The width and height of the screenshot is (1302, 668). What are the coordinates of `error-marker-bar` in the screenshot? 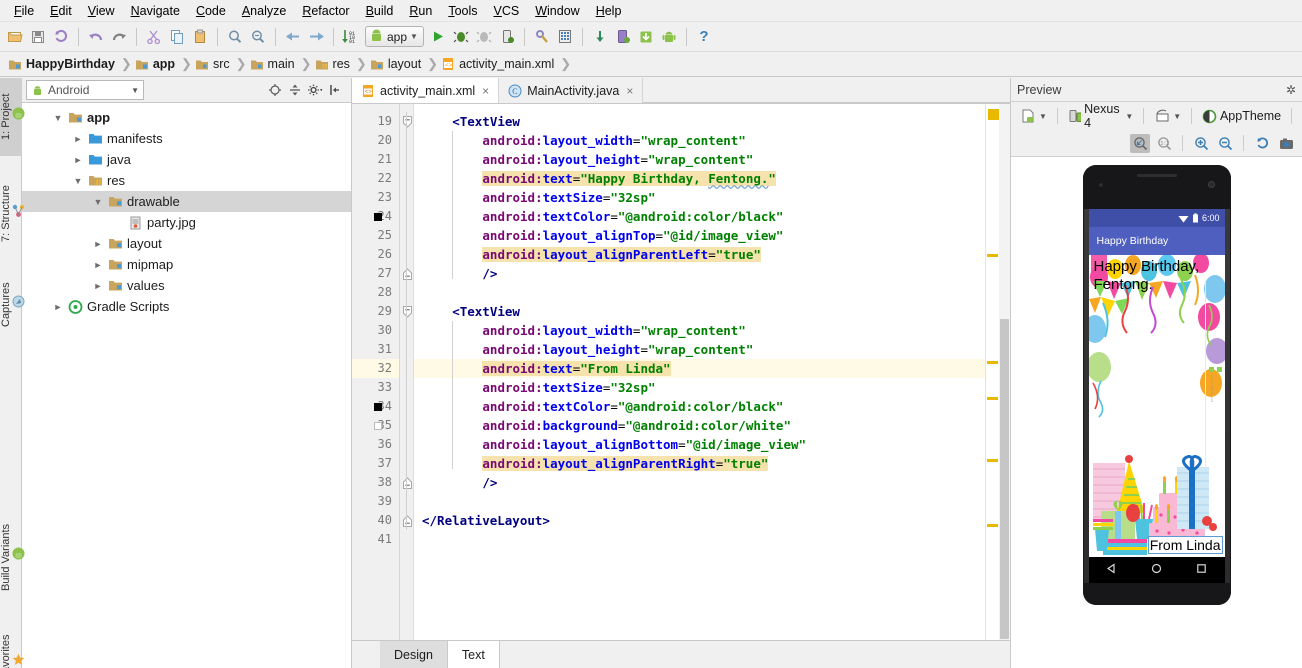 It's located at (992, 372).